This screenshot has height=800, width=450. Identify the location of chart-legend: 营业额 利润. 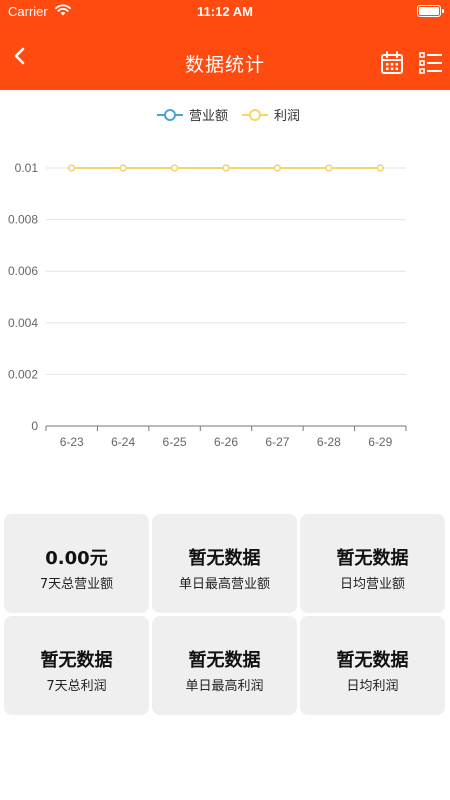
(225, 115).